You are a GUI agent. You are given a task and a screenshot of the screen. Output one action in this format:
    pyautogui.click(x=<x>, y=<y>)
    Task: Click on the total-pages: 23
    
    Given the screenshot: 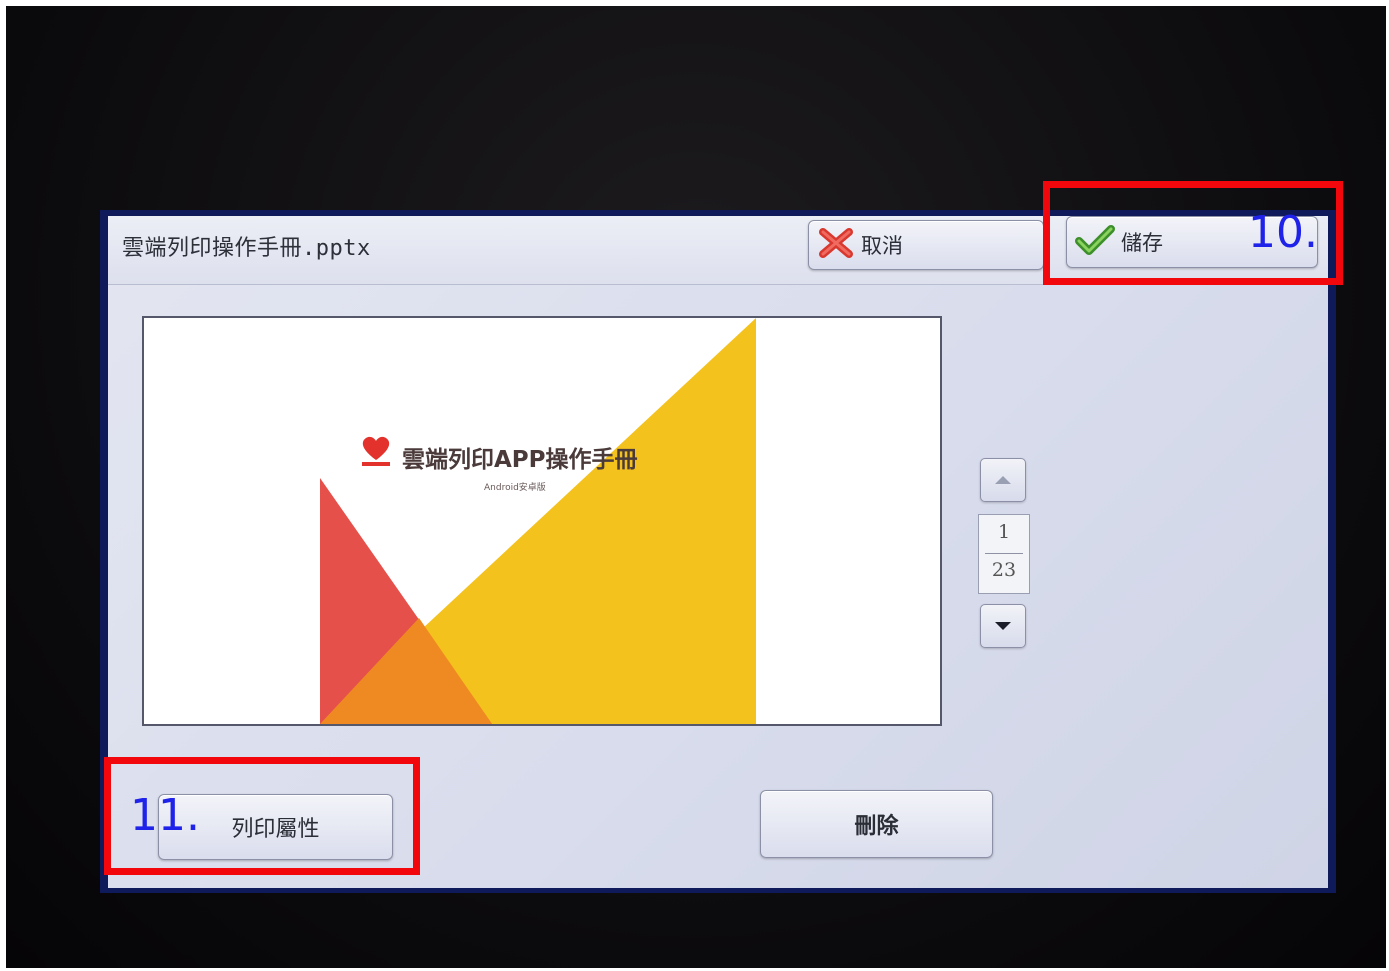 What is the action you would take?
    pyautogui.click(x=1004, y=570)
    